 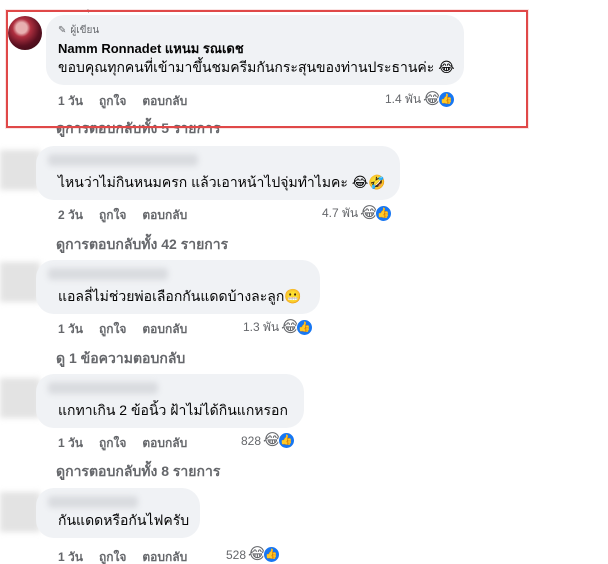 I want to click on reaction-count: 1.4 พัน, so click(x=403, y=99).